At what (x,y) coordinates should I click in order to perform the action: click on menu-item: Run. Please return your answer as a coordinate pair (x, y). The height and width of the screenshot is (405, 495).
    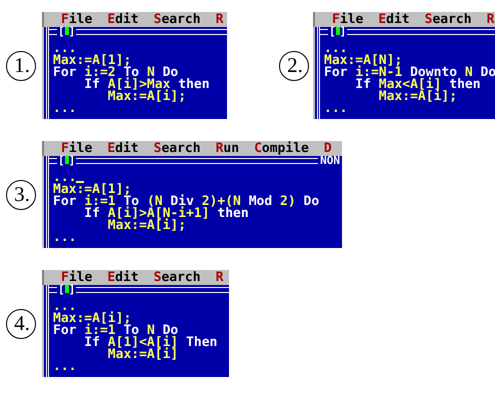
    Looking at the image, I should click on (228, 148).